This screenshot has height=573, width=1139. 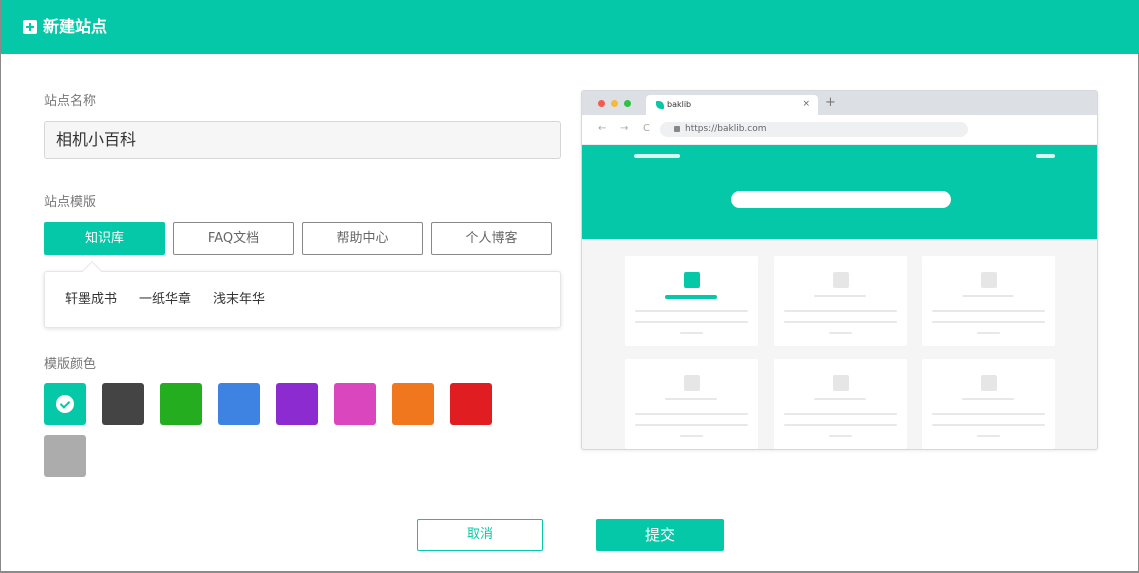 I want to click on check-icon, so click(x=65, y=404).